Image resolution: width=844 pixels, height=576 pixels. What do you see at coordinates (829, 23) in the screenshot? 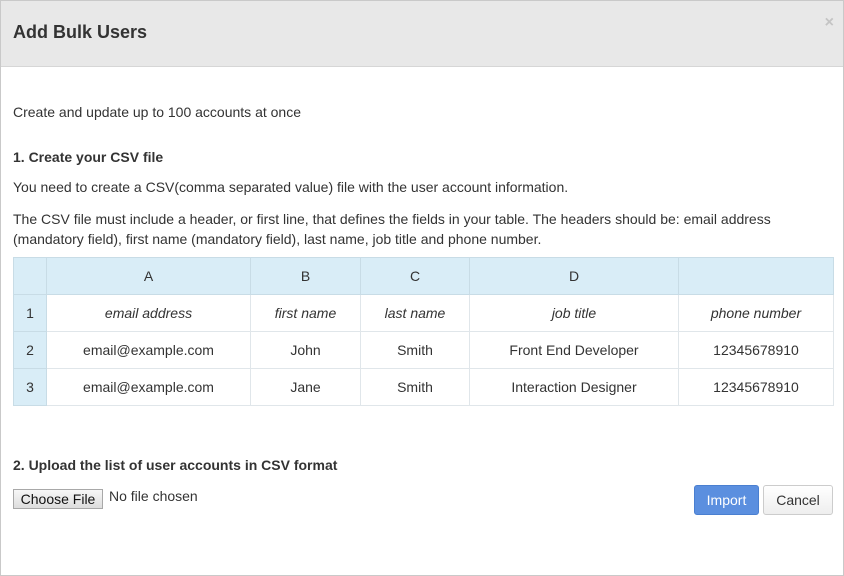
I see `close-icon: ×` at bounding box center [829, 23].